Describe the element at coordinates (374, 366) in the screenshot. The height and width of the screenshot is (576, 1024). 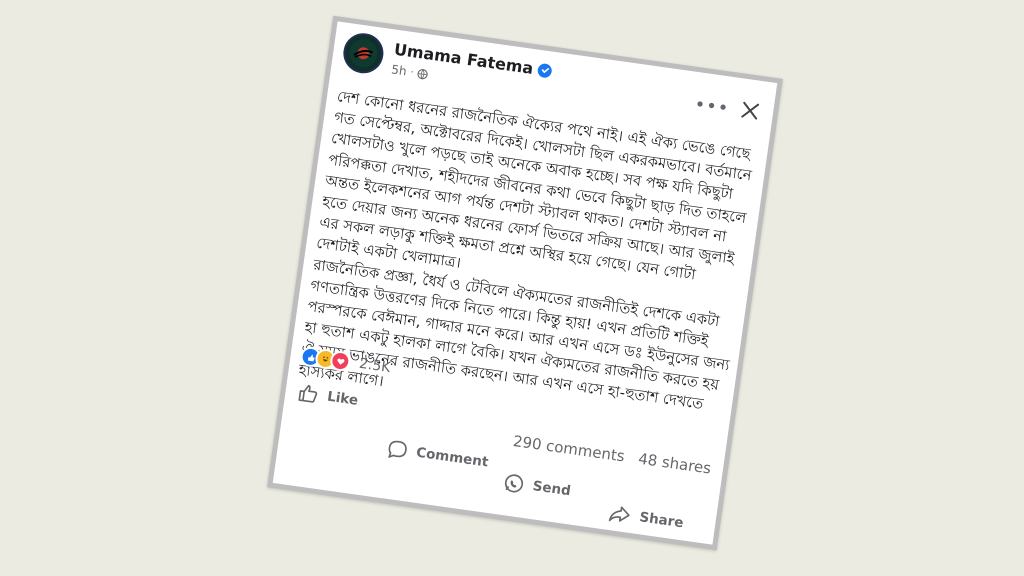
I see `reaction-count: 2.5K` at that location.